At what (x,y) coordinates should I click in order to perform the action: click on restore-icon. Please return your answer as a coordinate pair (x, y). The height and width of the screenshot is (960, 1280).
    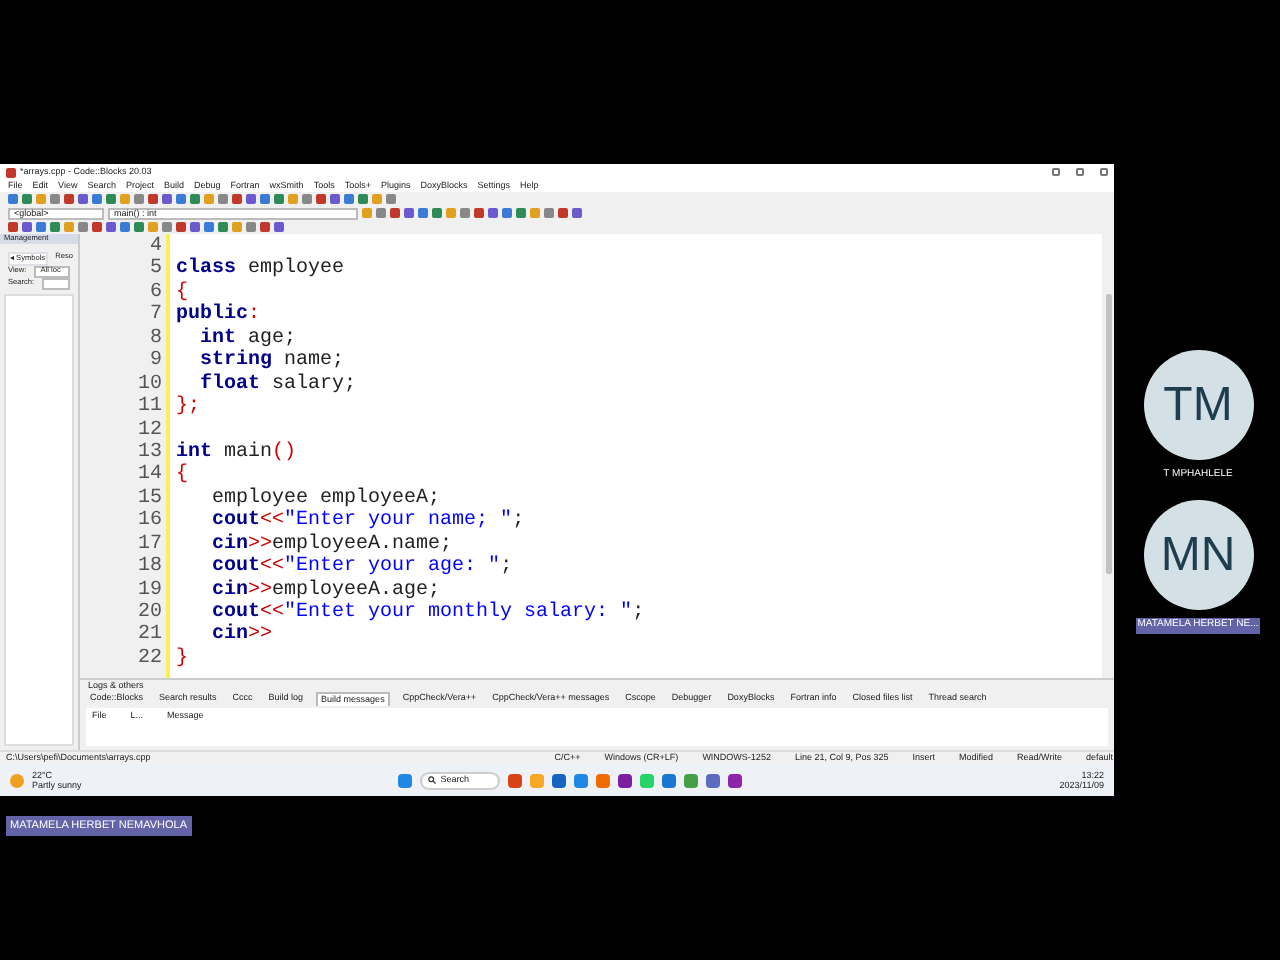
    Looking at the image, I should click on (1080, 172).